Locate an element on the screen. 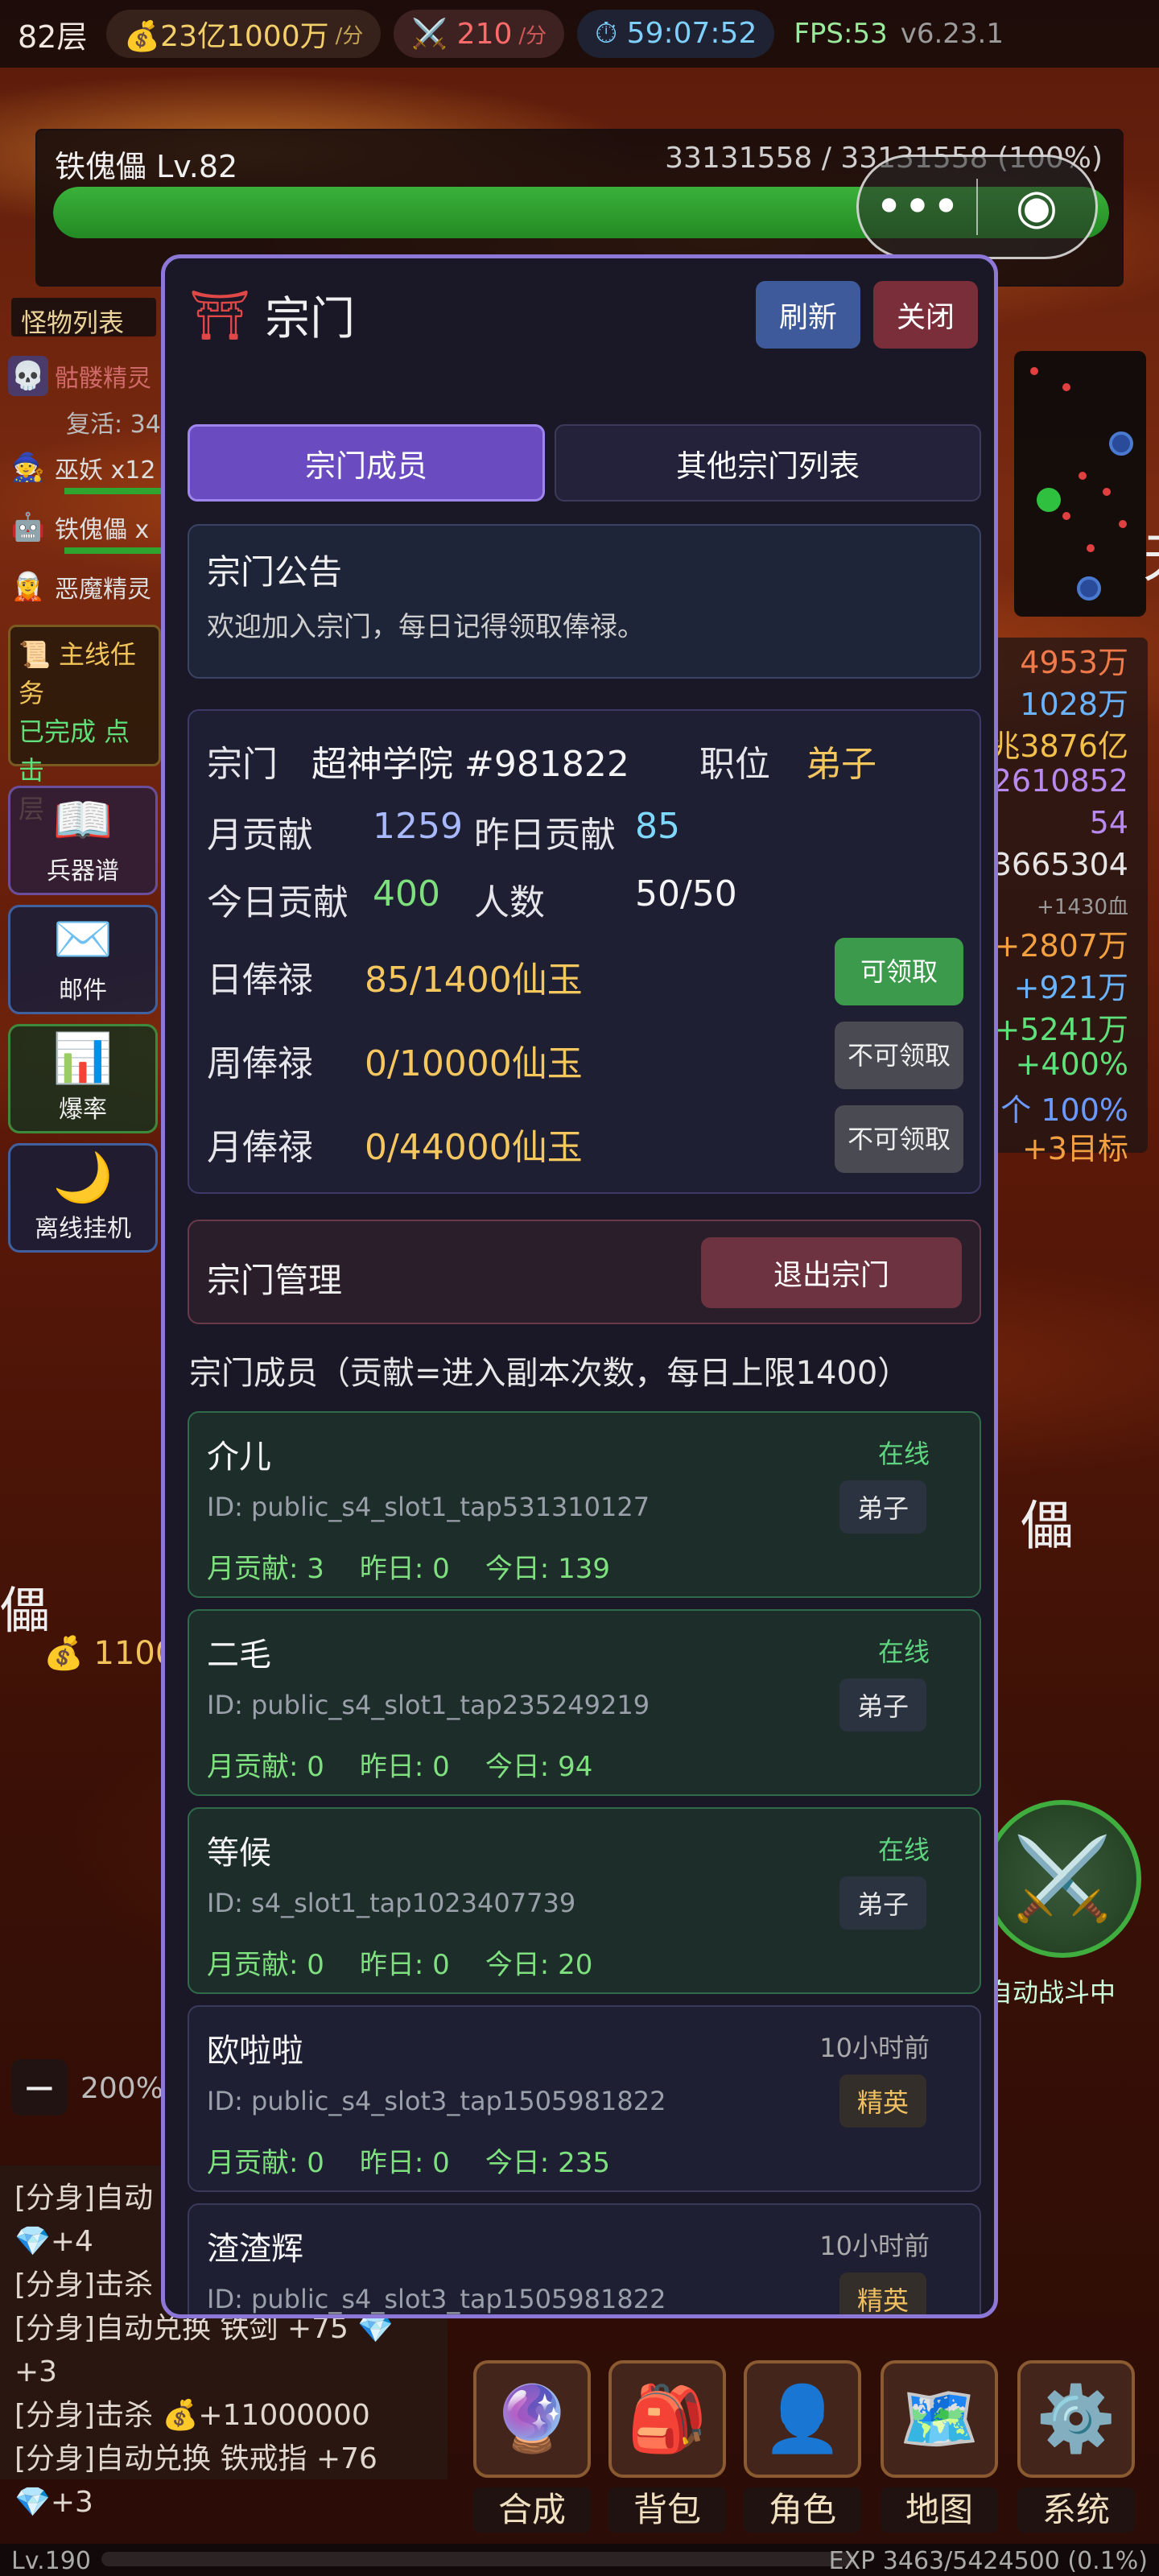  stat-value: 1028万 is located at coordinates (1074, 704).